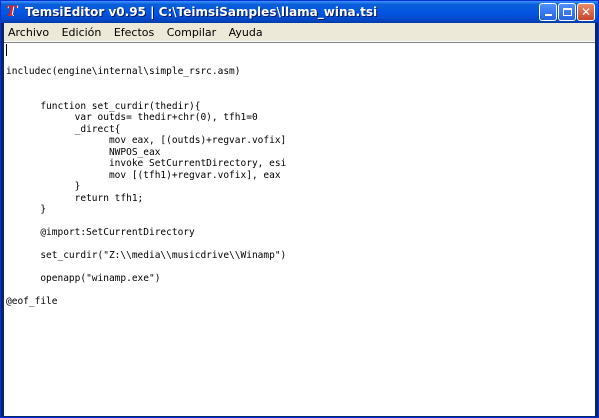 Image resolution: width=599 pixels, height=418 pixels. Describe the element at coordinates (146, 163) in the screenshot. I see `code-line: invoke SetCurrentDirectory, esi` at that location.